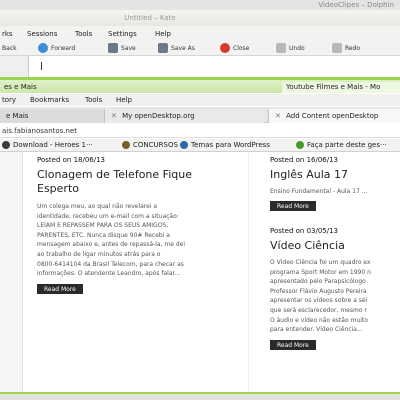 This screenshot has height=400, width=400. Describe the element at coordinates (114, 174) in the screenshot. I see `post-title-line: Clonagem de Telefone Fique` at that location.